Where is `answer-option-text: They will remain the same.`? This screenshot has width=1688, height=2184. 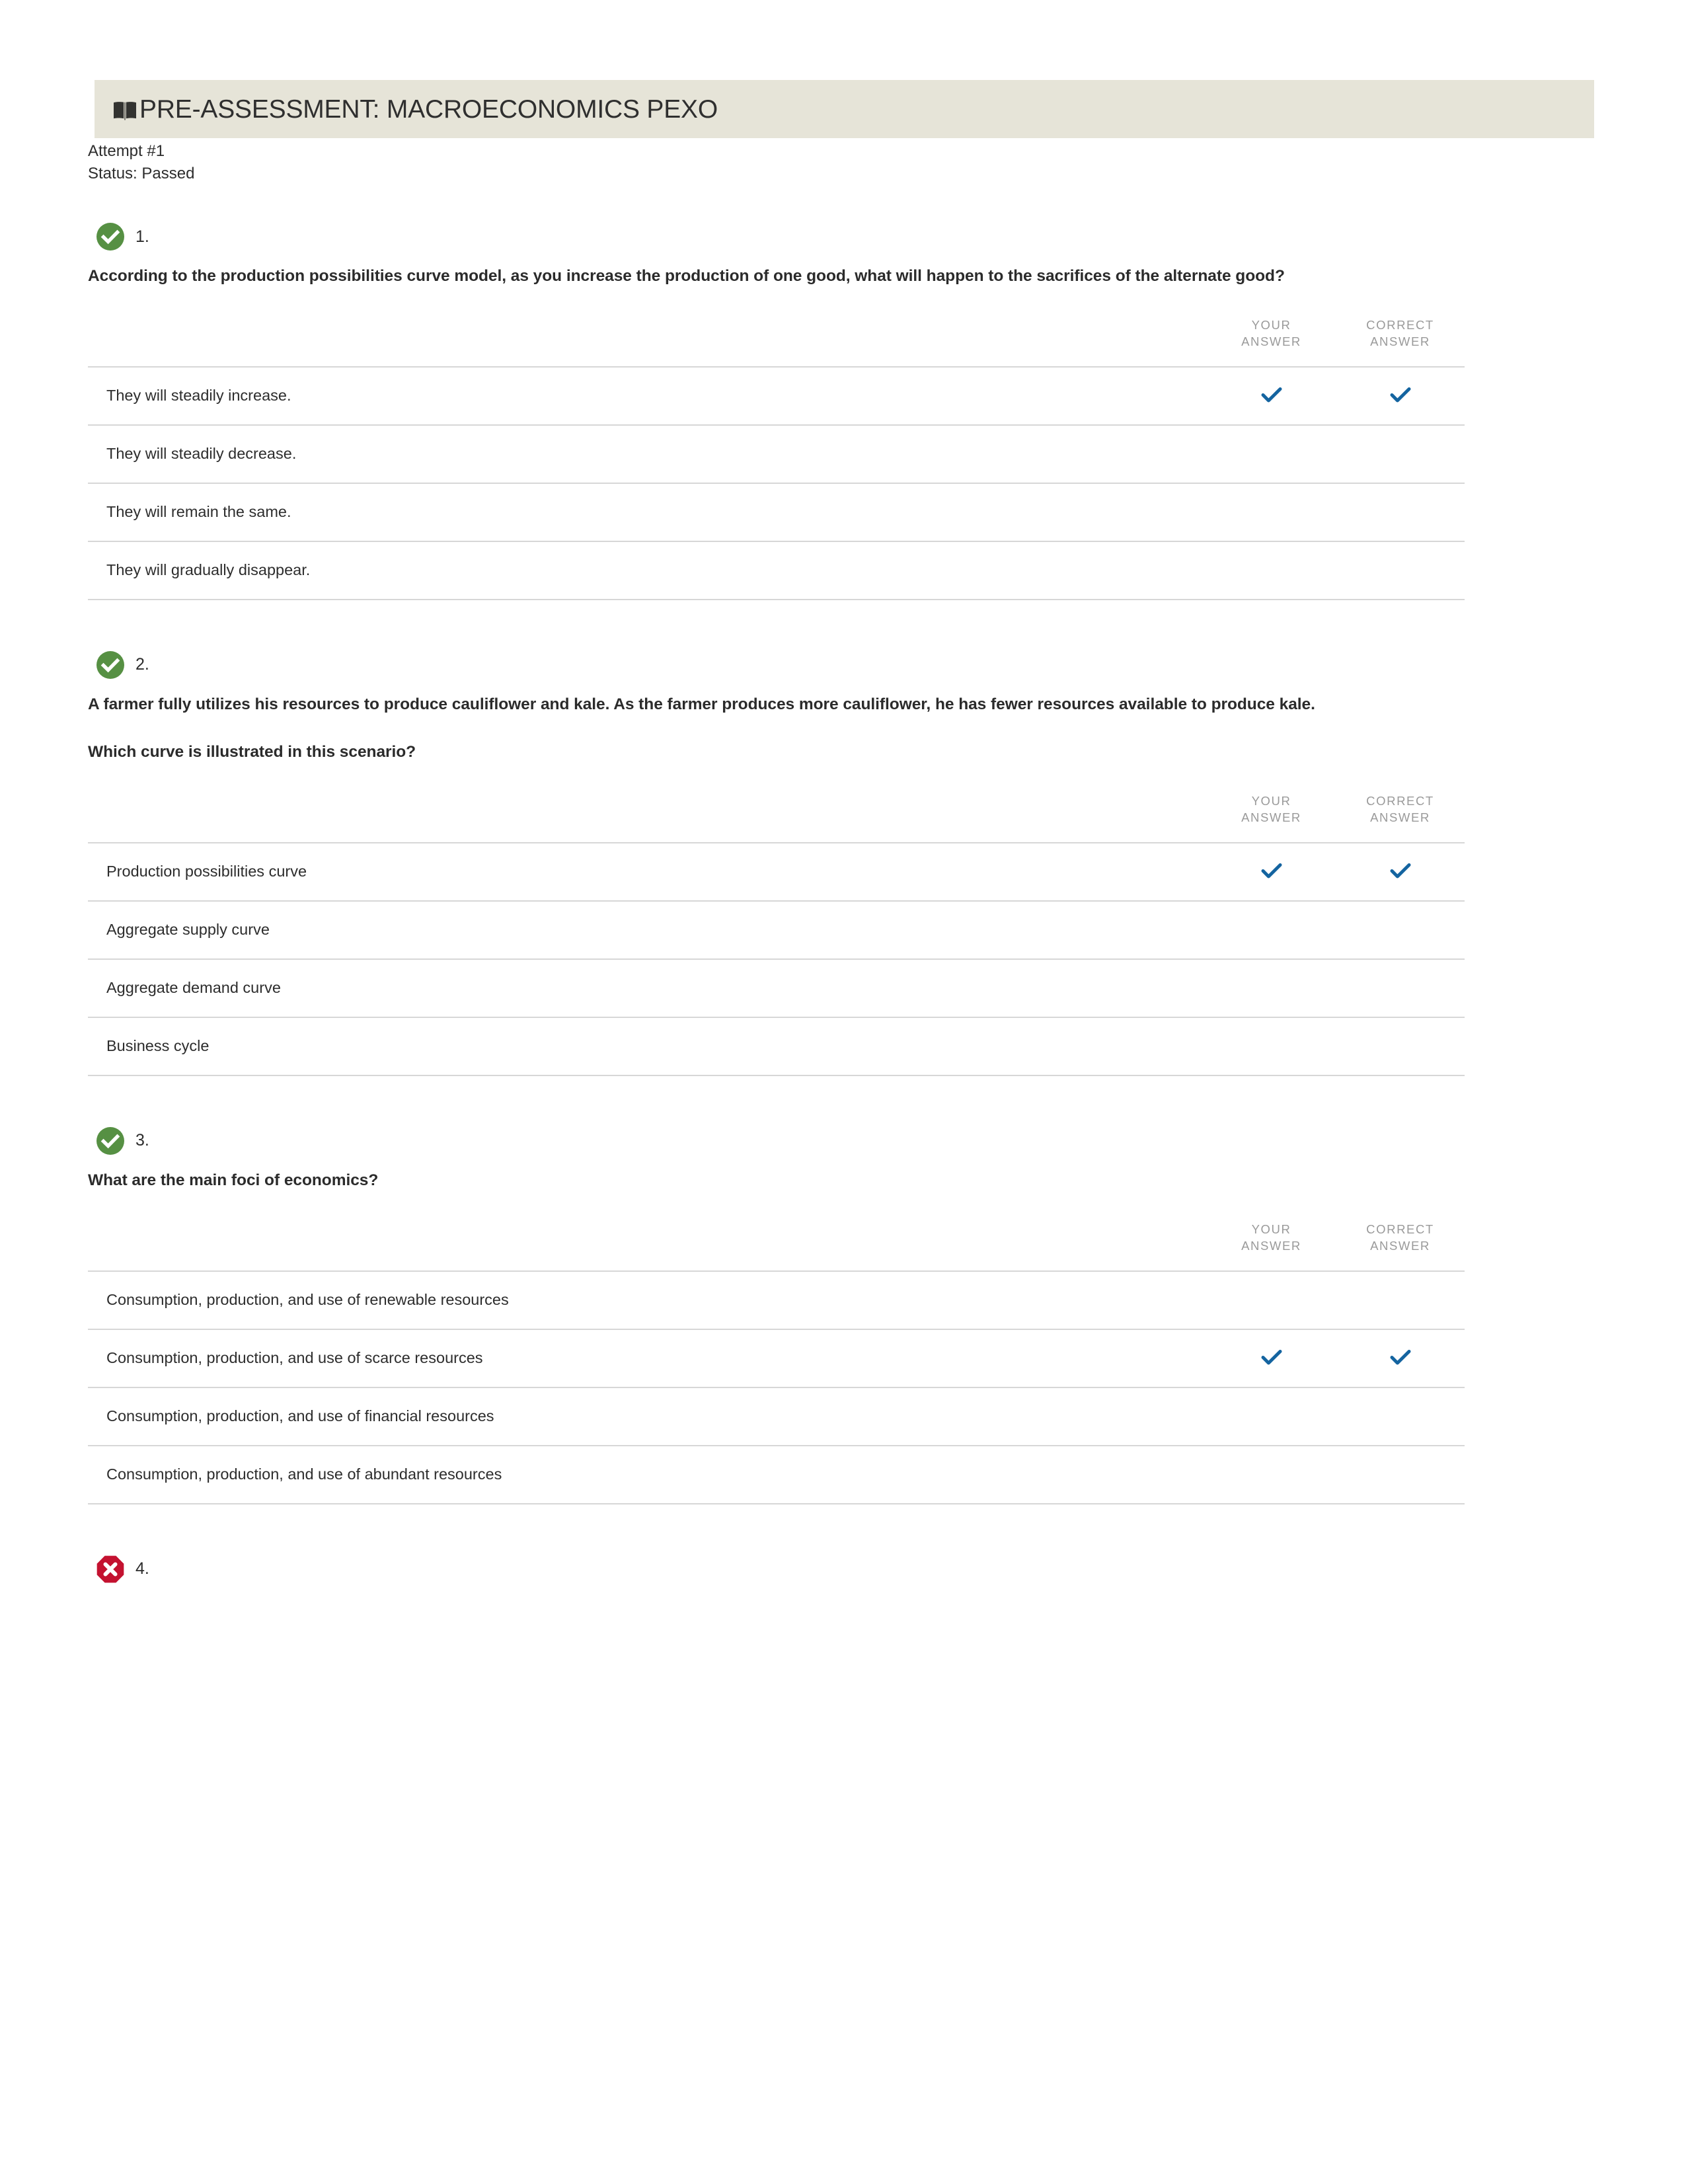 answer-option-text: They will remain the same. is located at coordinates (647, 512).